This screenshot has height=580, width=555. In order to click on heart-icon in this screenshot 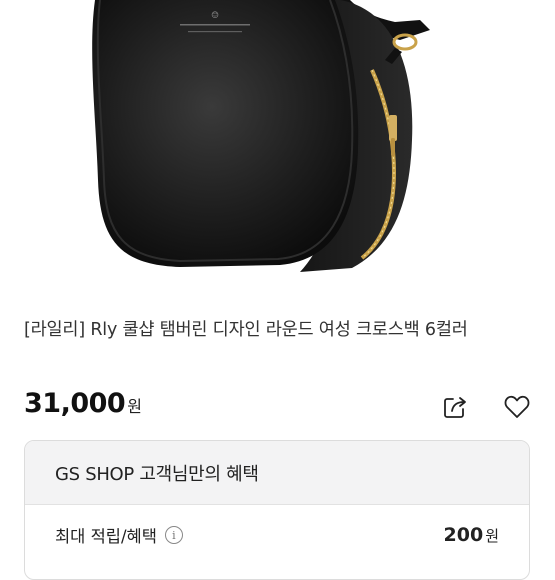, I will do `click(517, 406)`.